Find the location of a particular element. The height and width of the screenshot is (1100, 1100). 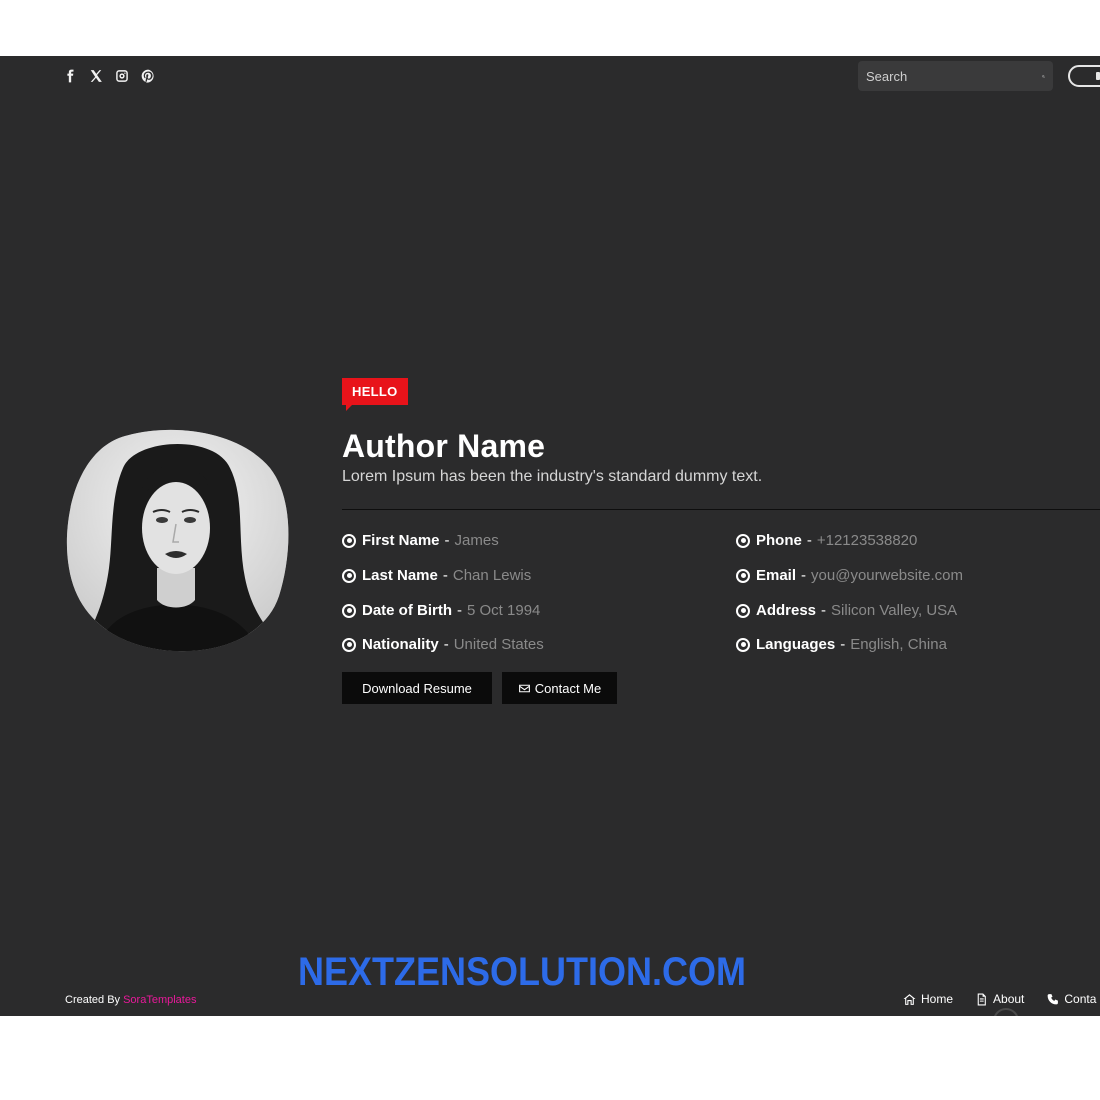

scroll-top-button is located at coordinates (1006, 1012).